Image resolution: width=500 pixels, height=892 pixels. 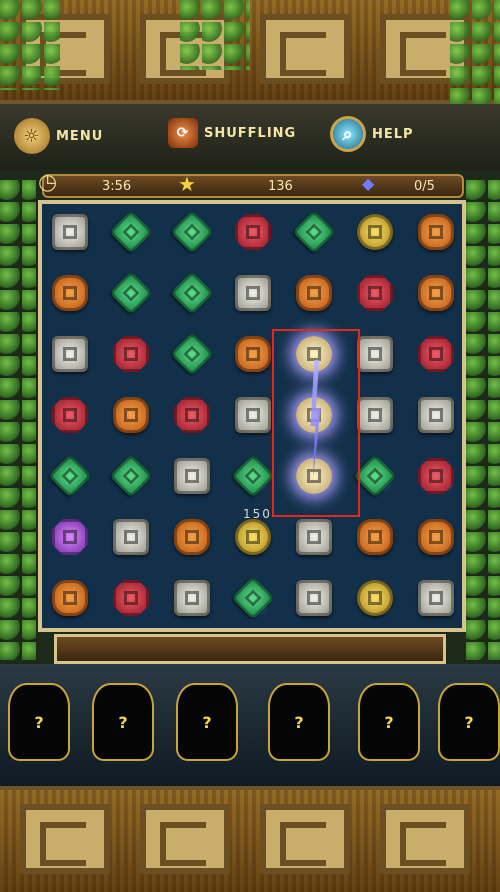 I want to click on clock-icon: ◷, so click(x=48, y=182).